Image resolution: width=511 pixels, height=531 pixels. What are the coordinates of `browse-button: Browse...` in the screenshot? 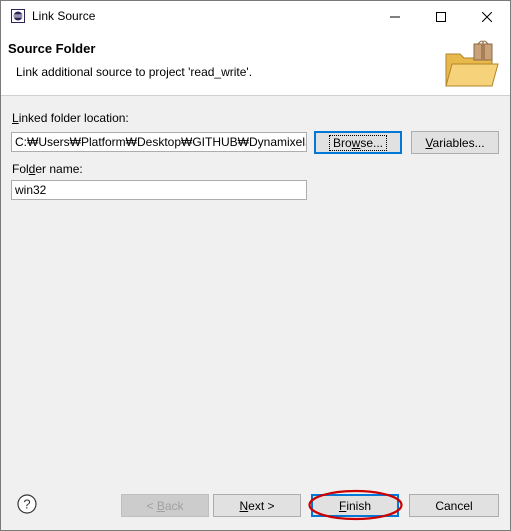 It's located at (358, 142).